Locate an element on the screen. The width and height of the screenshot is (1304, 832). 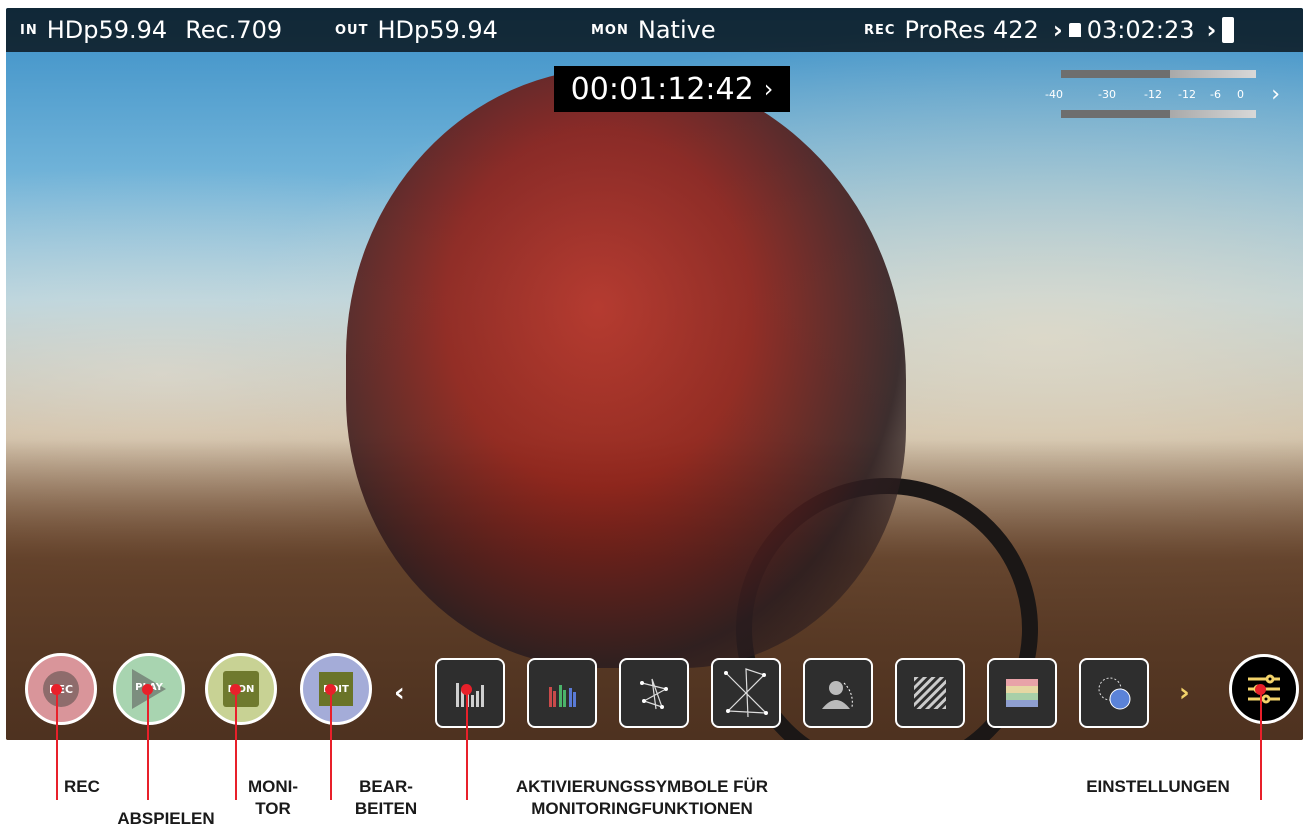
label-tools-line1: AKTIVIERUNGSSYMBOLE FÜR is located at coordinates (642, 786).